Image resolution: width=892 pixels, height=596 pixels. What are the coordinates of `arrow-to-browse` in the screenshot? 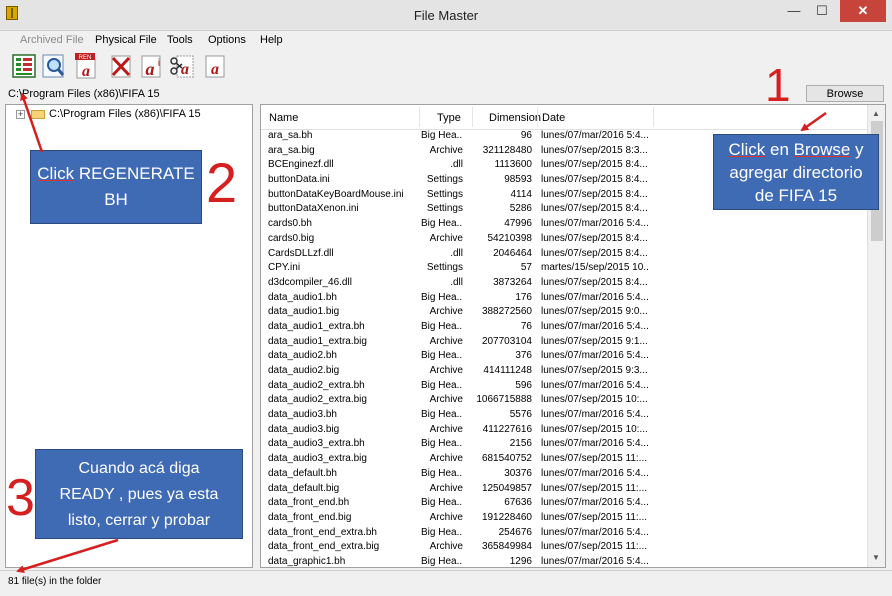 It's located at (813, 121).